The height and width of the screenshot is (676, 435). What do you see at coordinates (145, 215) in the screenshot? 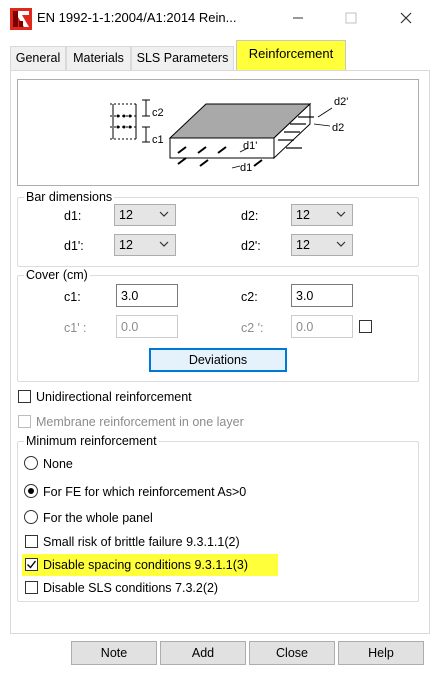
I see `d1-select: 12` at bounding box center [145, 215].